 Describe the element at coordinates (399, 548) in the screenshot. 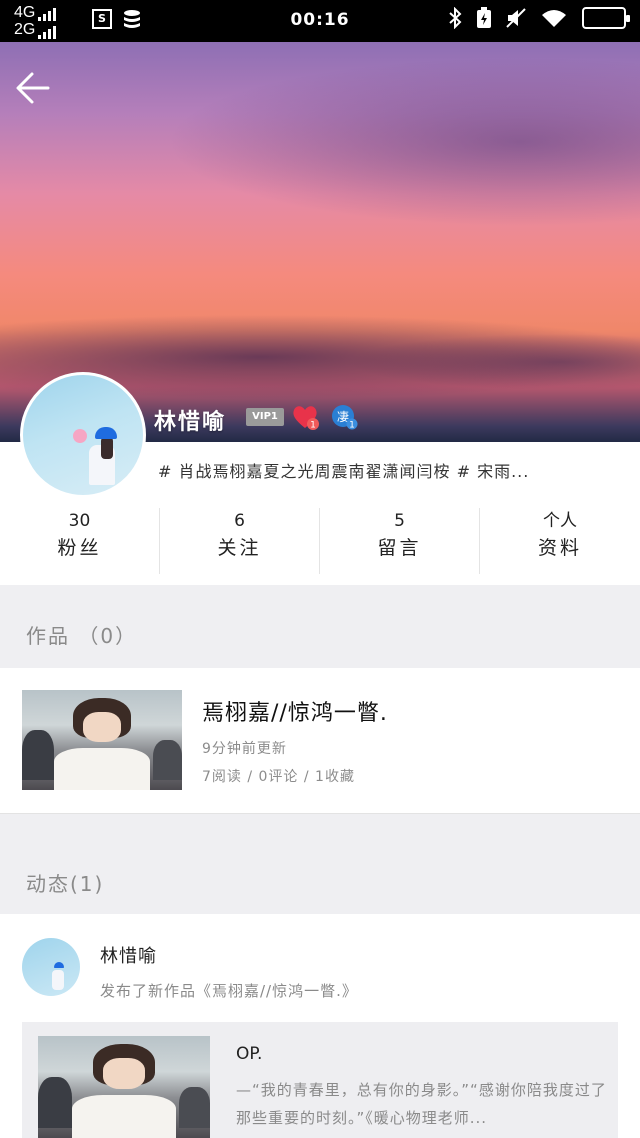

I see `stat-label: 留言` at that location.